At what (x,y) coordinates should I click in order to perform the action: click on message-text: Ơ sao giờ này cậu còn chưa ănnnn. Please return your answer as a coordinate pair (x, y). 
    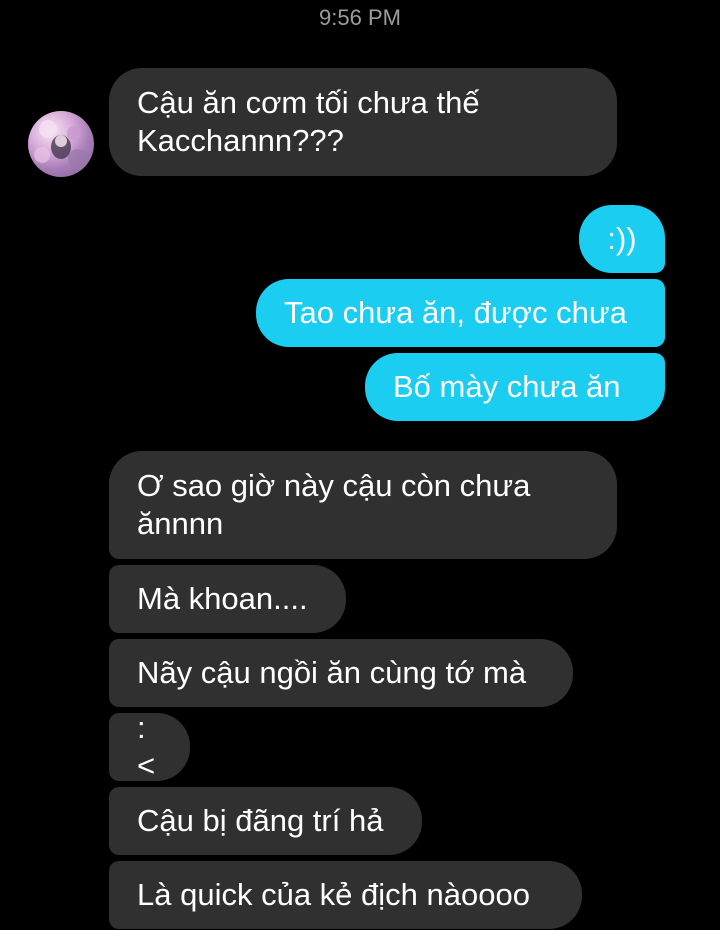
    Looking at the image, I should click on (334, 504).